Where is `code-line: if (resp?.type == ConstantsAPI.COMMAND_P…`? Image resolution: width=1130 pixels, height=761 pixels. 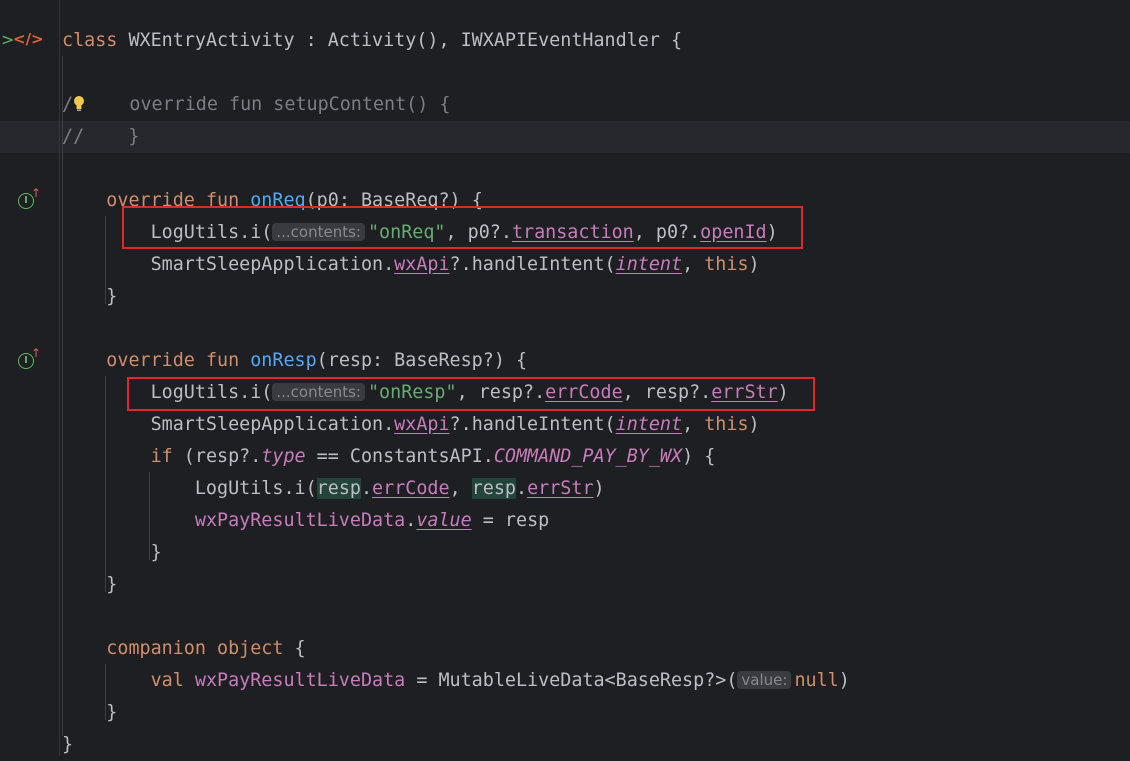 code-line: if (resp?.type == ConstantsAPI.COMMAND_P… is located at coordinates (389, 457).